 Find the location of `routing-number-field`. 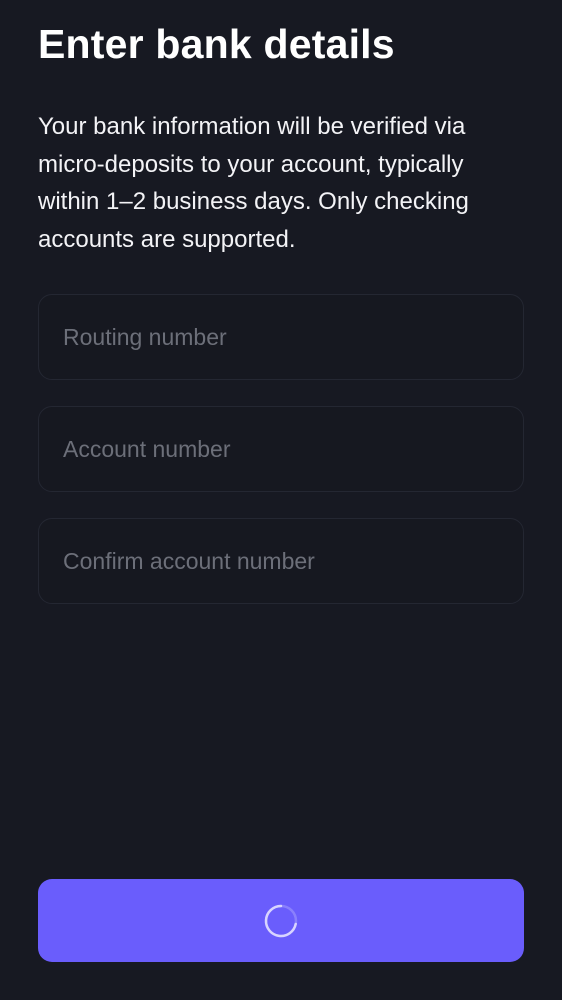

routing-number-field is located at coordinates (281, 337).